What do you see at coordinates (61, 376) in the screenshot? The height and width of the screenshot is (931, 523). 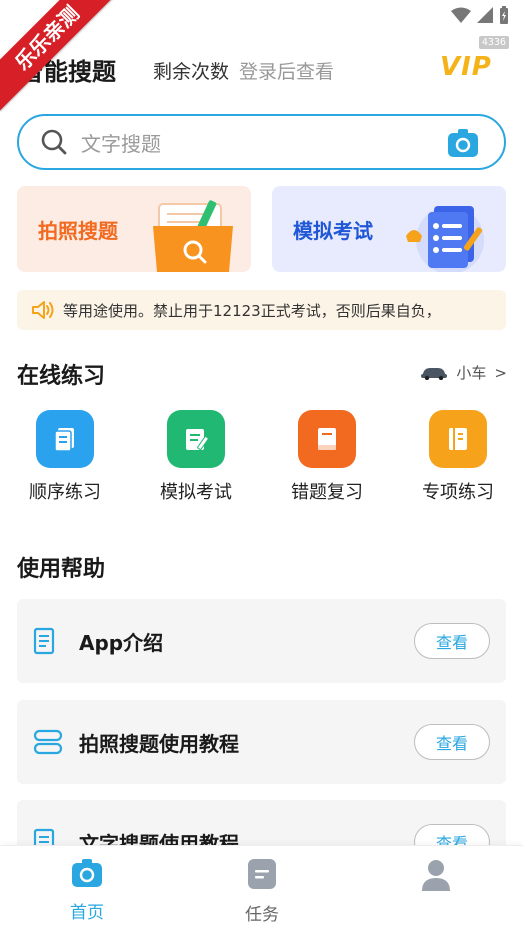 I see `practice-section-title: 在线练习` at bounding box center [61, 376].